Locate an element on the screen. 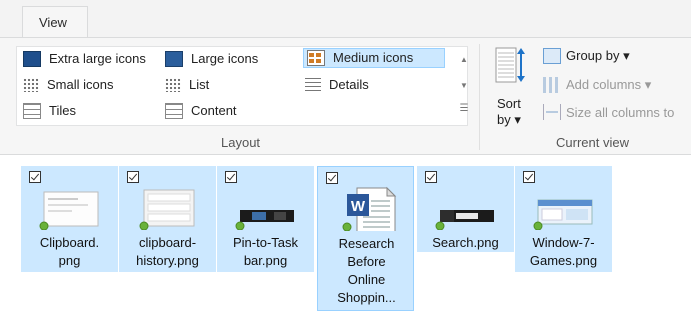  layout-medium-icons: Medium icons is located at coordinates (374, 58).